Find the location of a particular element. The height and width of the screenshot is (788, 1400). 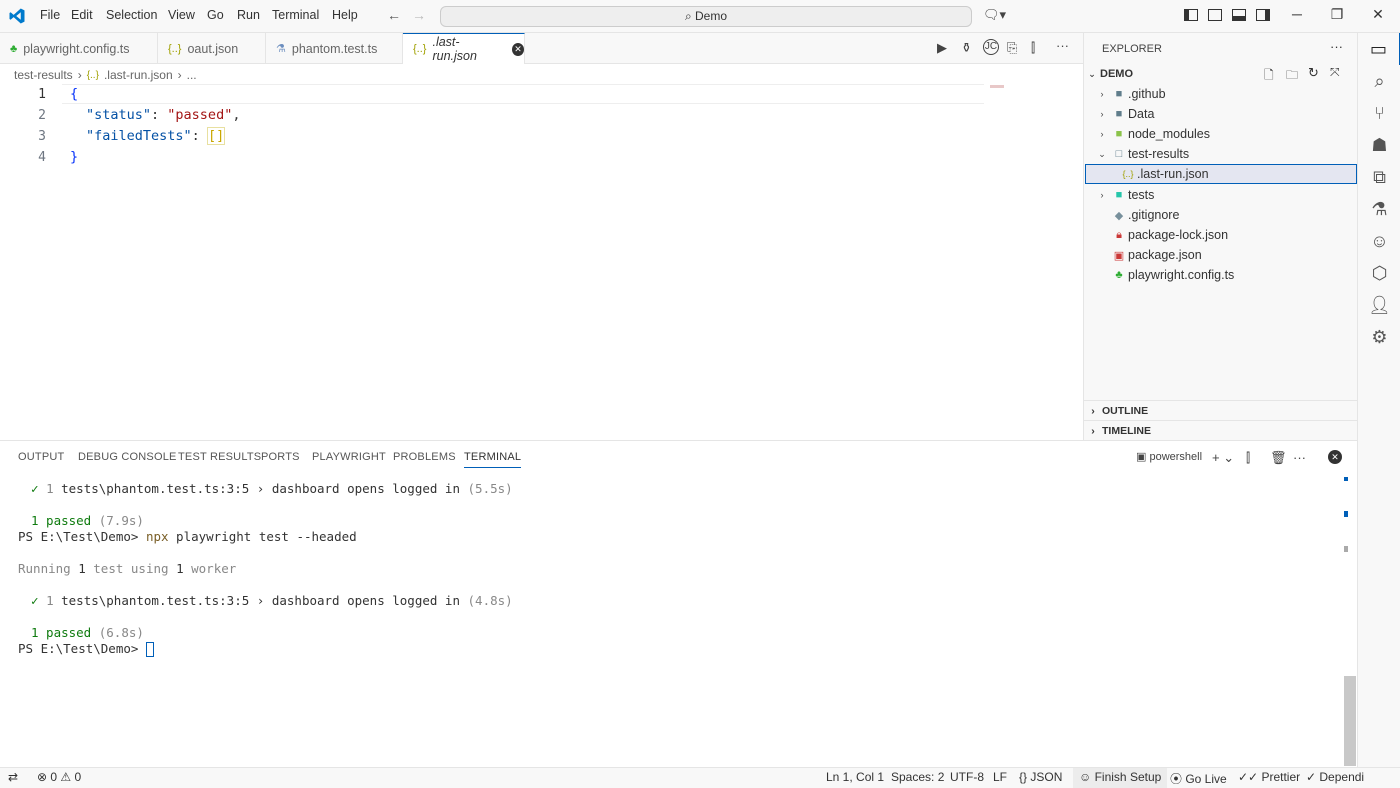

tab-test-results: TEST RESULTS is located at coordinates (219, 457).